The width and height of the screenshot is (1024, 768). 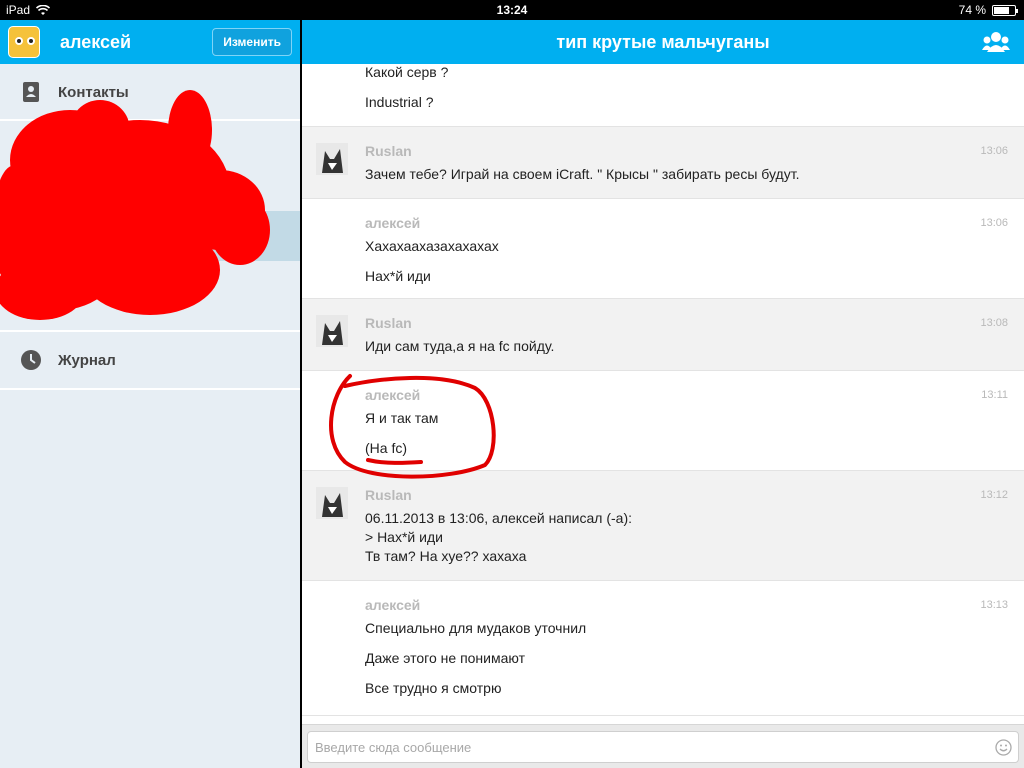 What do you see at coordinates (404, 537) in the screenshot?
I see `message-text: > Нах*й иди` at bounding box center [404, 537].